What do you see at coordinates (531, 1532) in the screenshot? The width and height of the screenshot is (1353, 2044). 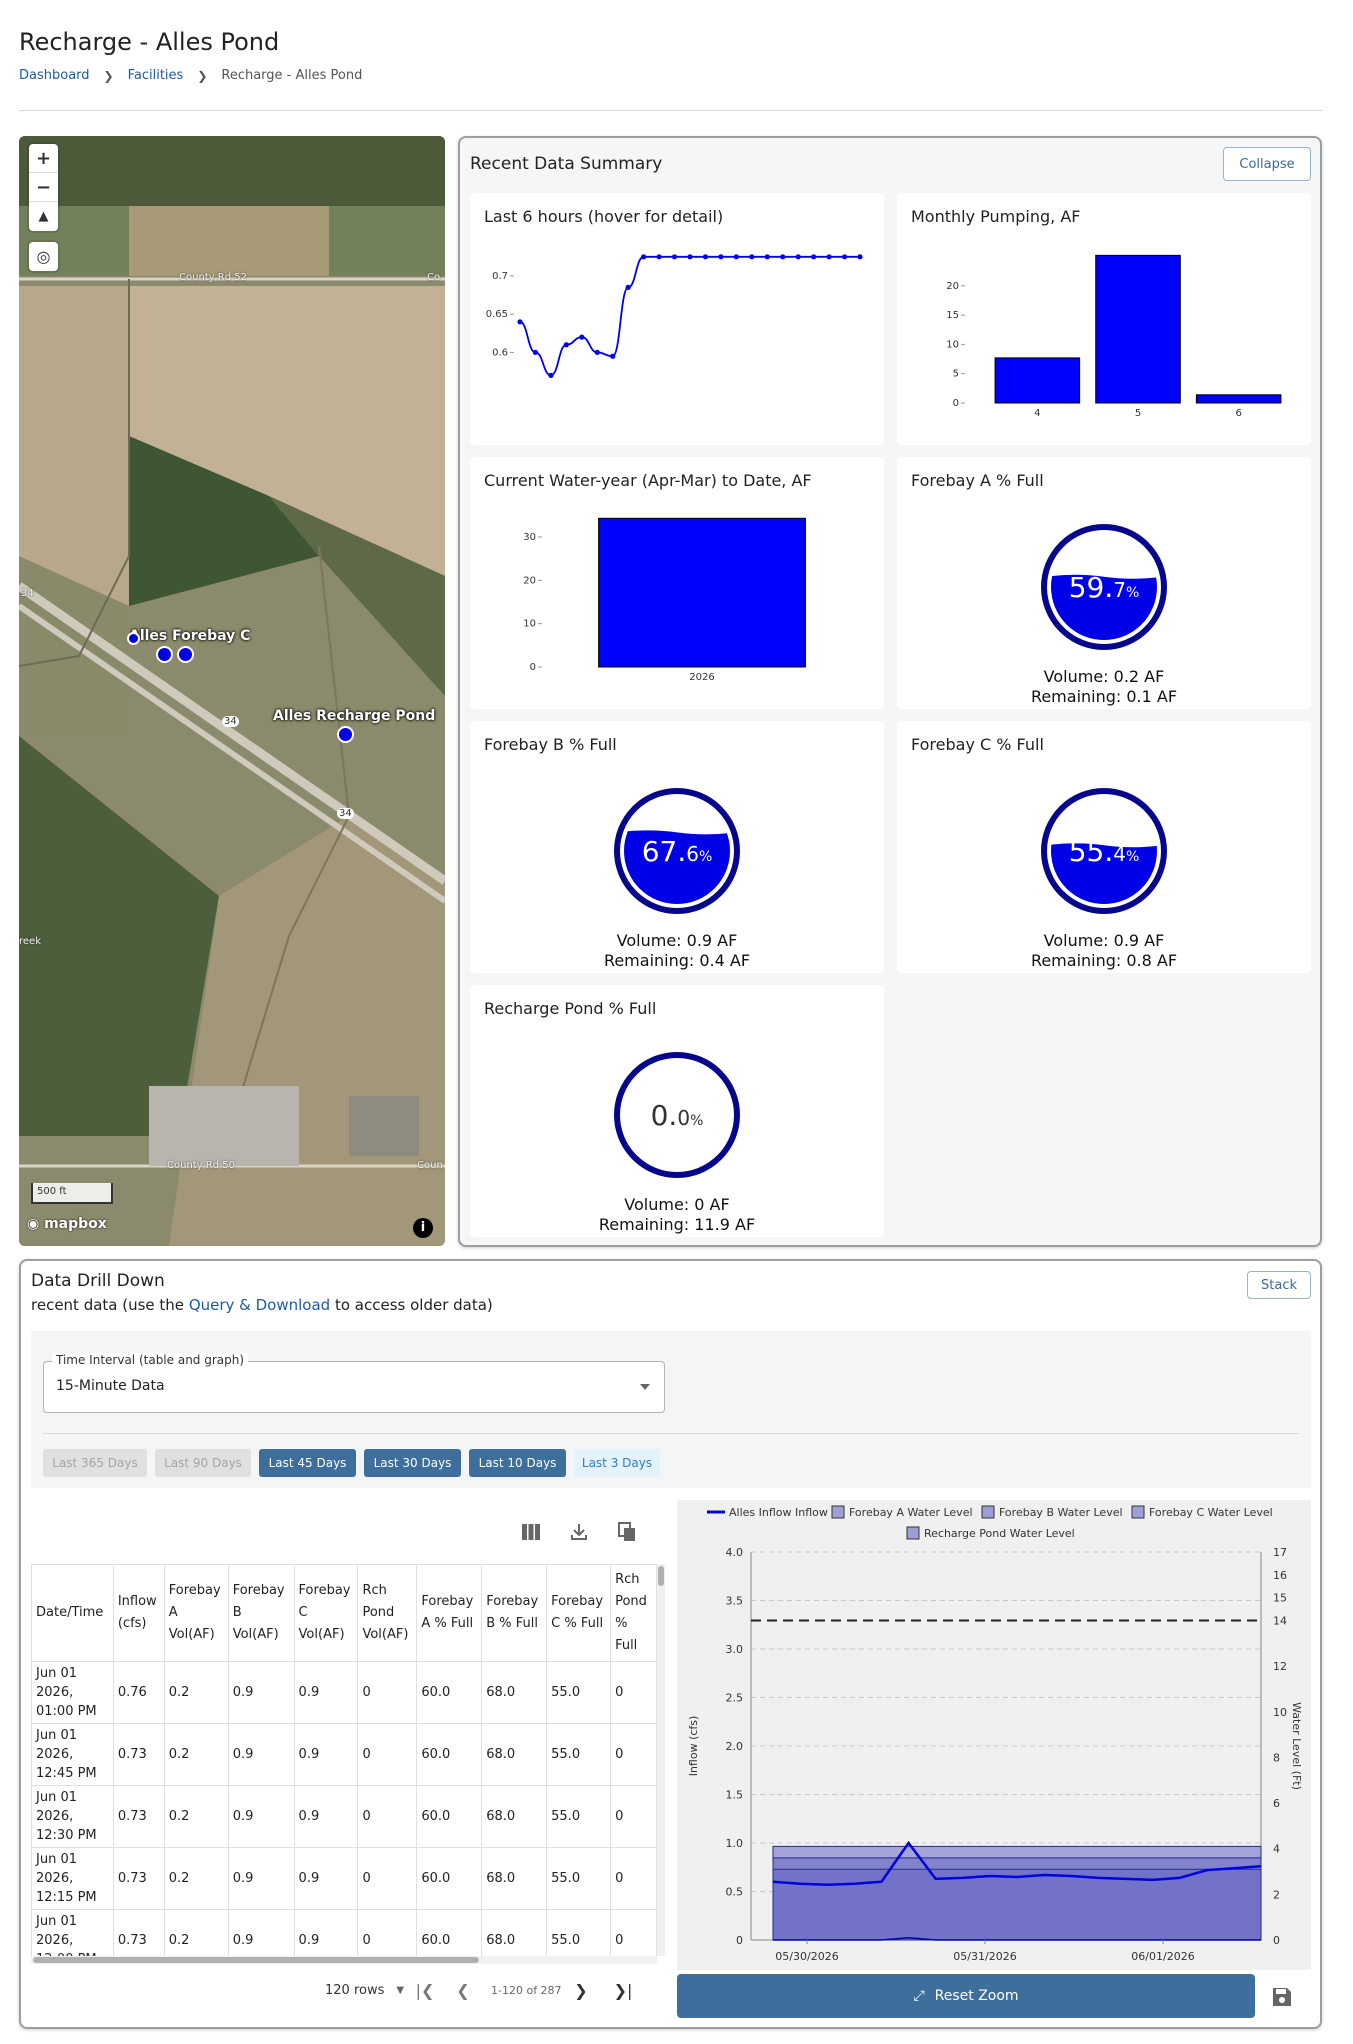 I see `columns-icon` at bounding box center [531, 1532].